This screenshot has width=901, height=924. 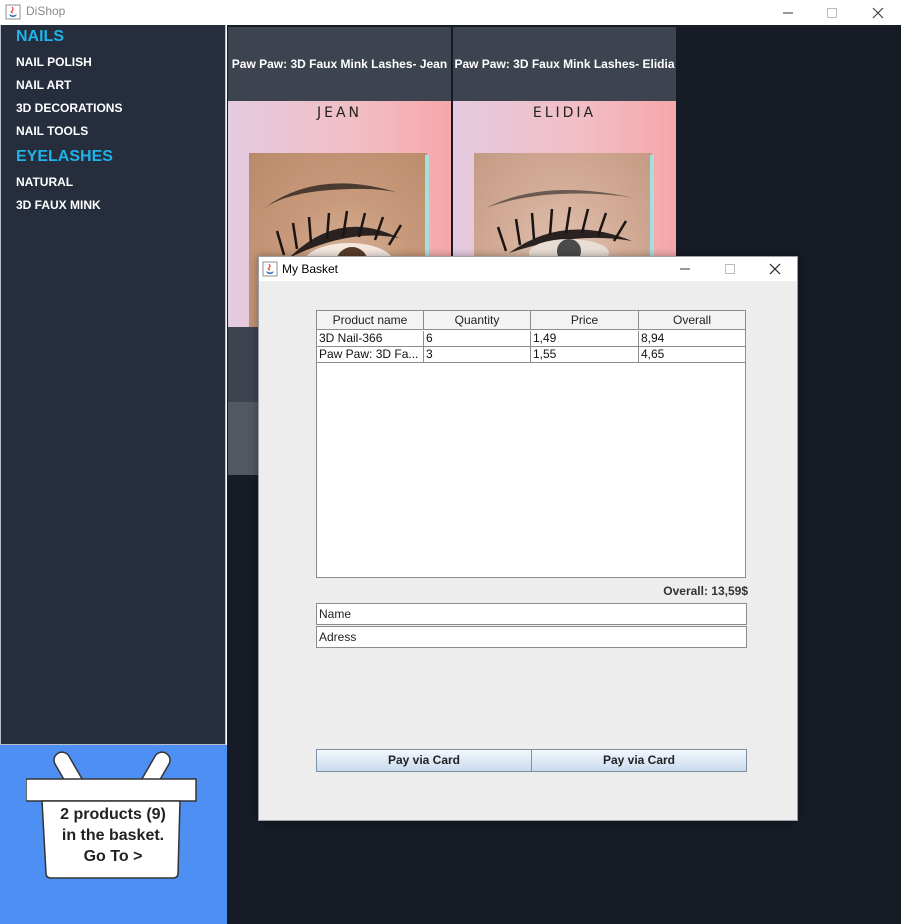 What do you see at coordinates (370, 339) in the screenshot?
I see `cell-product-name: 3D Nail-366` at bounding box center [370, 339].